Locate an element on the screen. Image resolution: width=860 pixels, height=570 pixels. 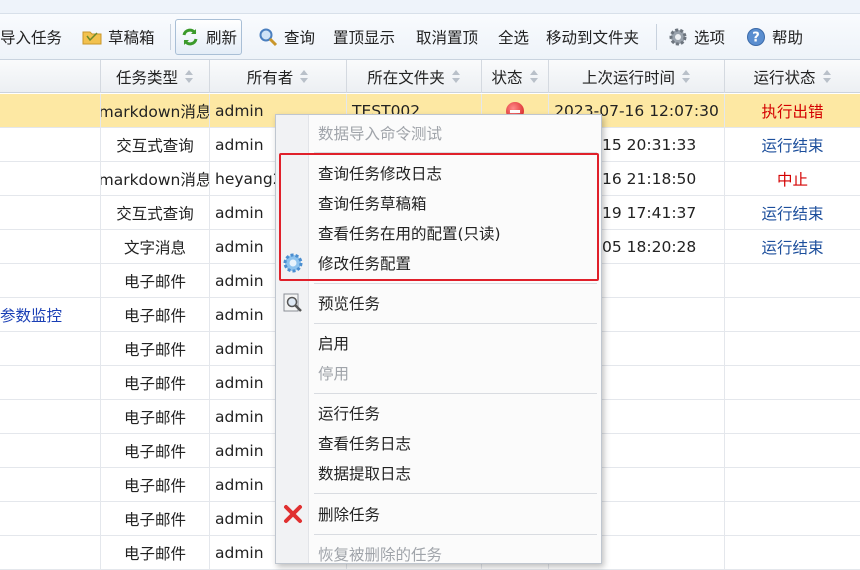
refresh-icon is located at coordinates (190, 37).